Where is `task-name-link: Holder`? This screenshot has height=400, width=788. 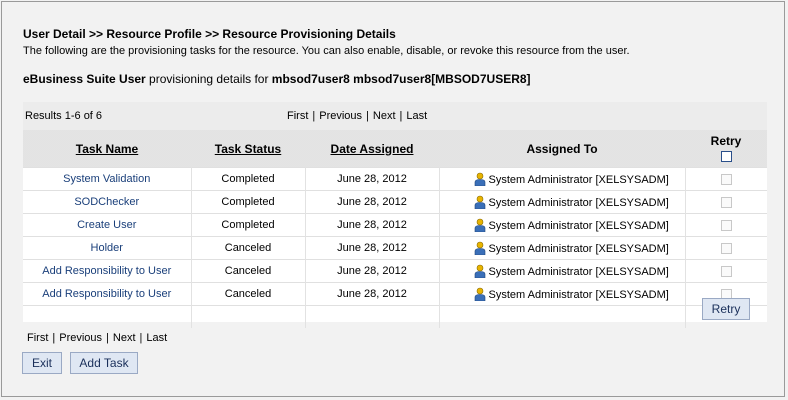 task-name-link: Holder is located at coordinates (107, 248).